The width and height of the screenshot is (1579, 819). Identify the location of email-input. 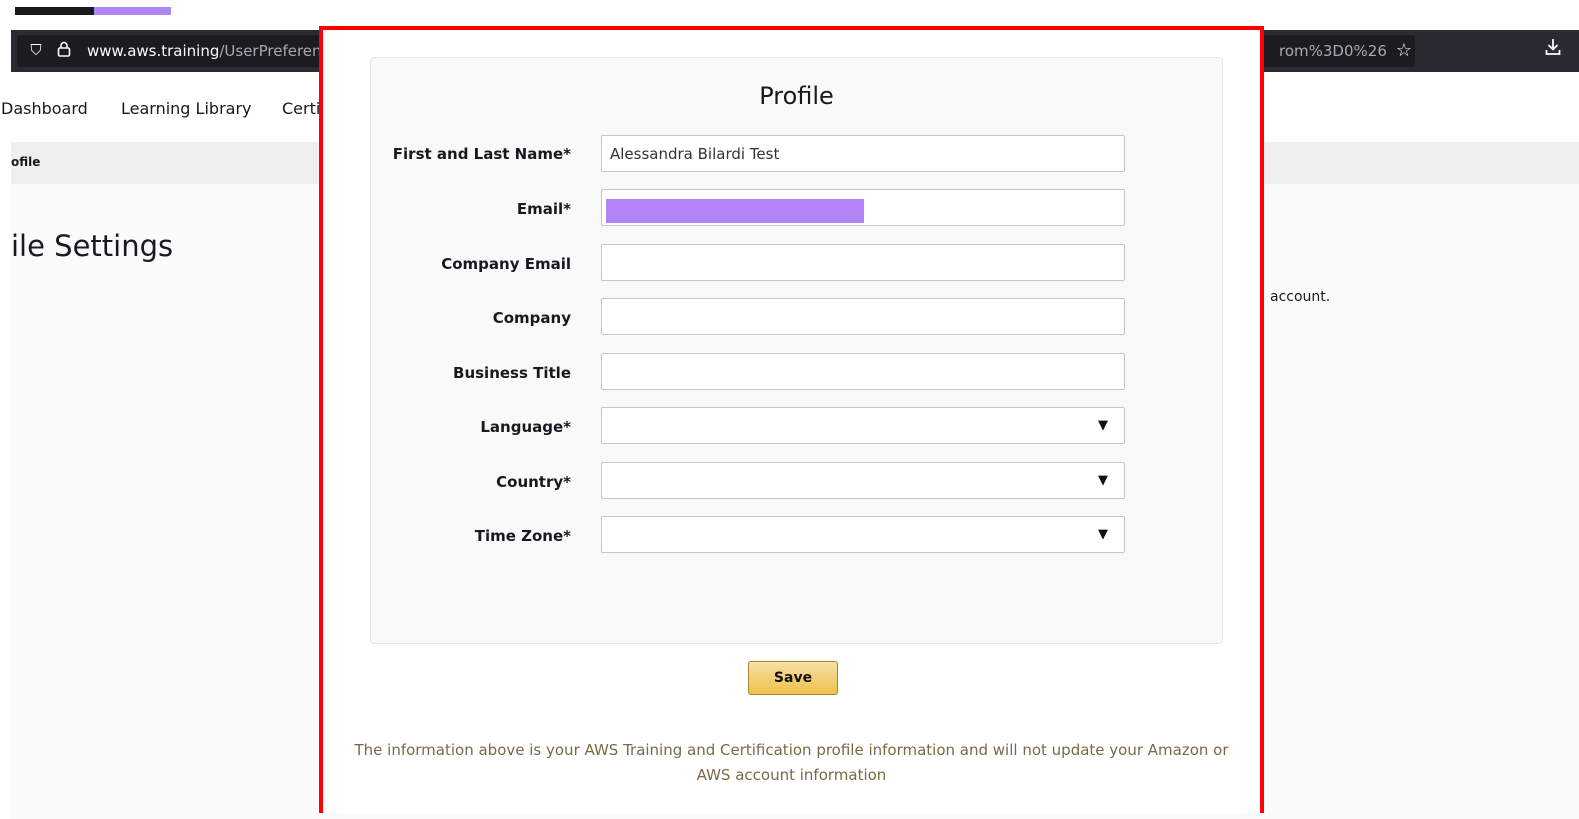
(863, 207).